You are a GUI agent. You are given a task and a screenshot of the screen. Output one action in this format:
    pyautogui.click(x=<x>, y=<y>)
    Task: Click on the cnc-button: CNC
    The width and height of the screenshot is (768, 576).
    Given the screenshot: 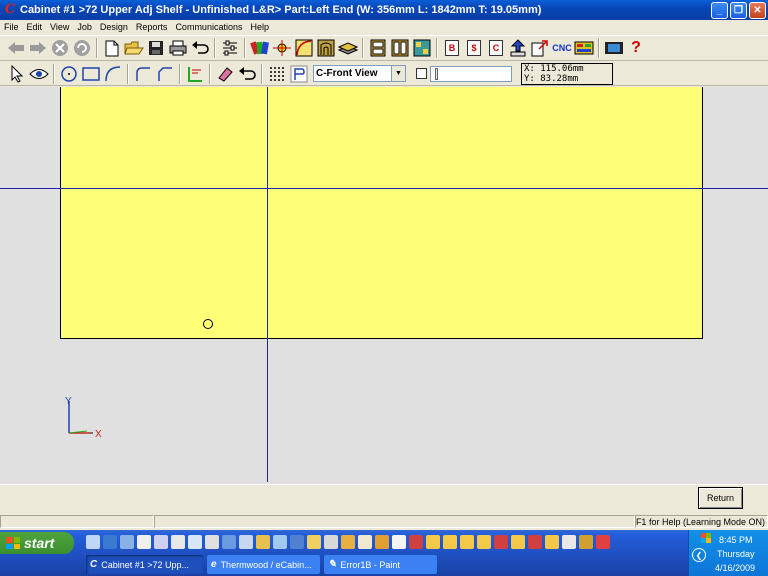 What is the action you would take?
    pyautogui.click(x=562, y=48)
    